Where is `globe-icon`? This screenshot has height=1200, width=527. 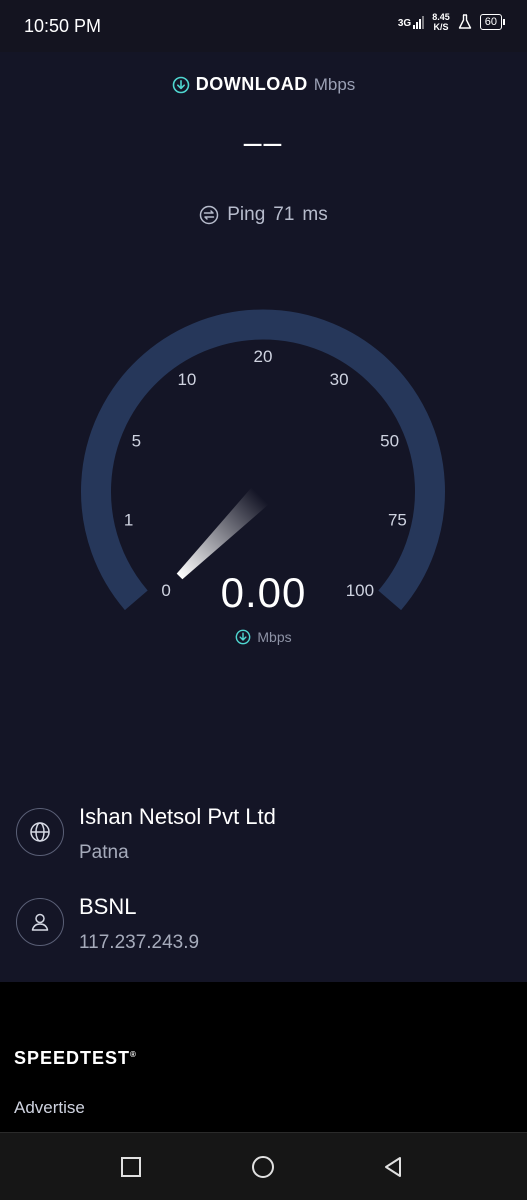 globe-icon is located at coordinates (40, 832).